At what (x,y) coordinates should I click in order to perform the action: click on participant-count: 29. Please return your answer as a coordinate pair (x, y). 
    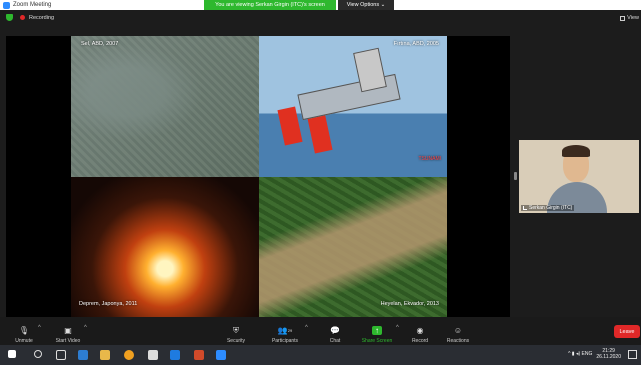
    Looking at the image, I should click on (290, 330).